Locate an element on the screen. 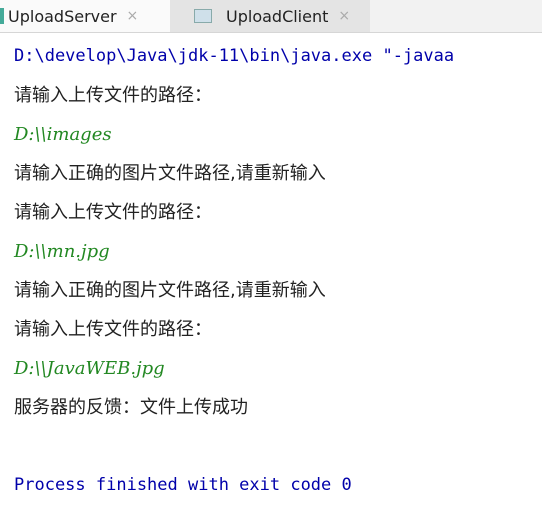 This screenshot has height=509, width=542. console-line: Process finished with exit code 0 is located at coordinates (183, 485).